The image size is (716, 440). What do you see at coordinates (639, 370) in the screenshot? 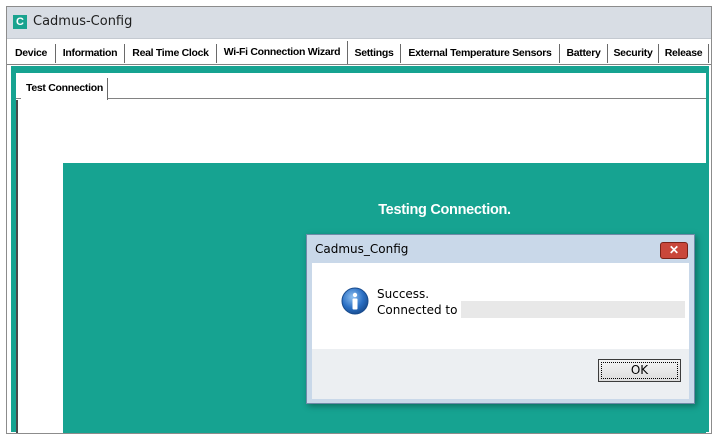
I see `ok-button: OK` at bounding box center [639, 370].